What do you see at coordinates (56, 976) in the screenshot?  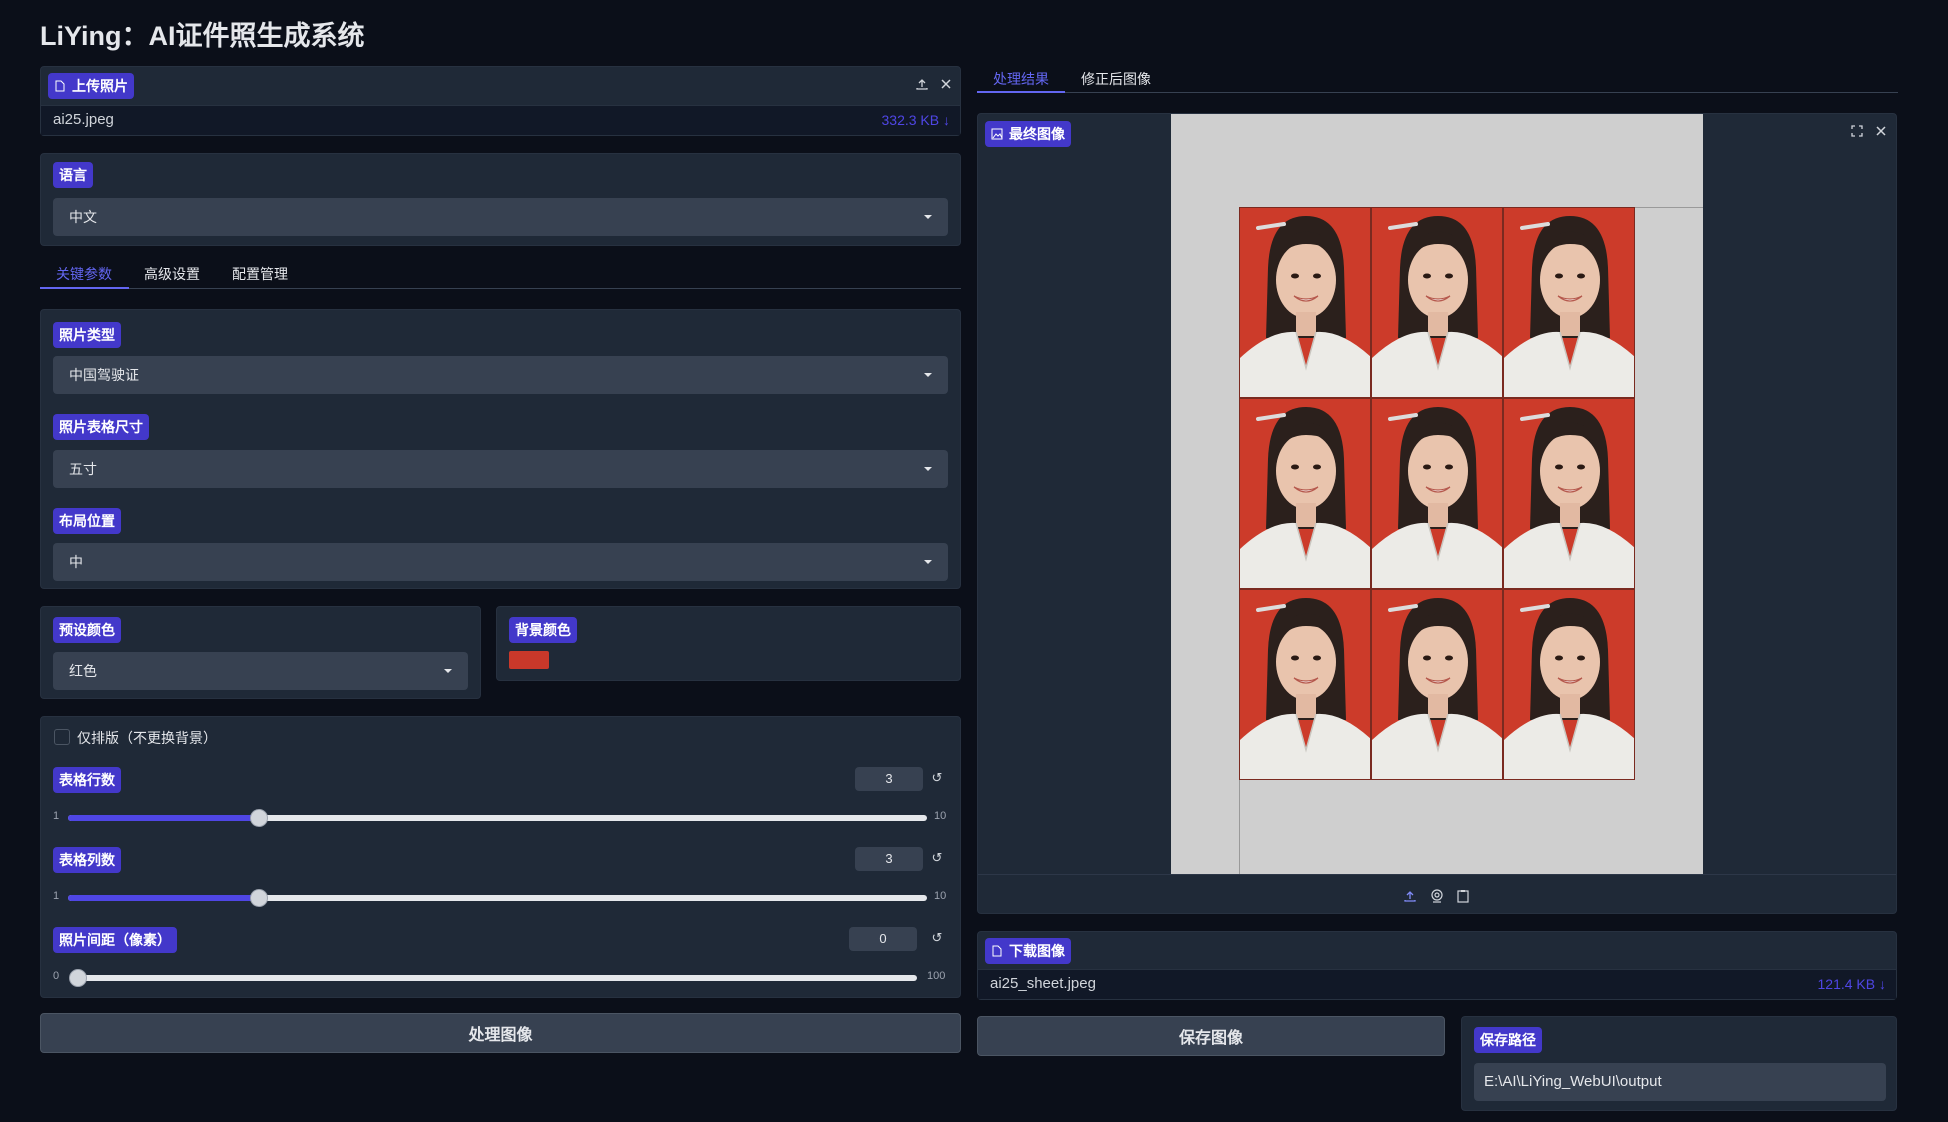 I see `spacing-min: 0` at bounding box center [56, 976].